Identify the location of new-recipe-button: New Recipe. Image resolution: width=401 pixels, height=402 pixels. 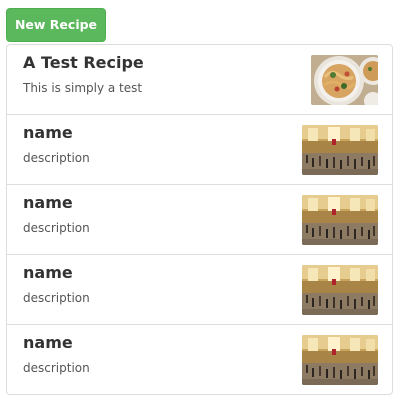
(56, 25).